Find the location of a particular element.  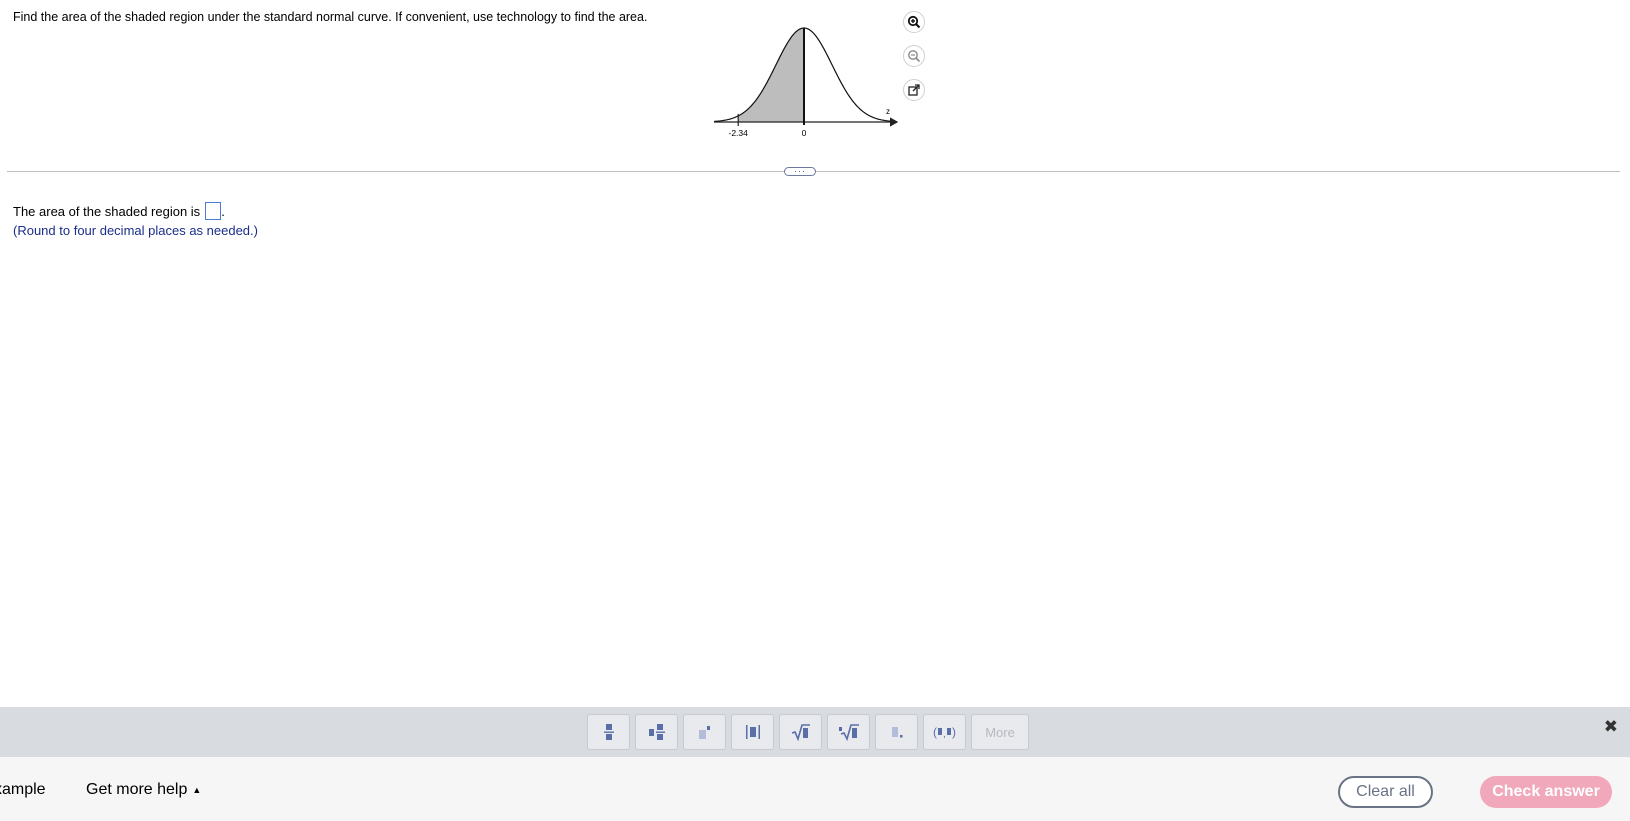

answer-line: The area of the shaded region is . is located at coordinates (119, 211).